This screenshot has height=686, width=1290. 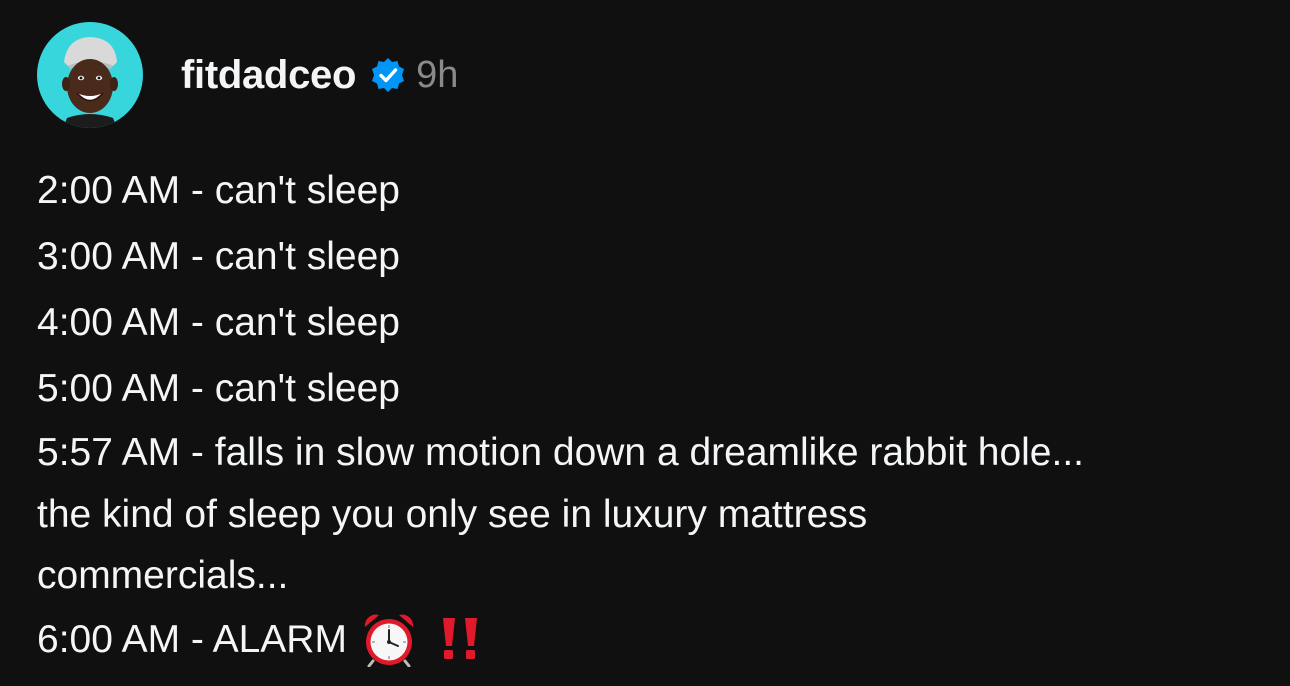 I want to click on post-line: 4:00 AM - can't sleep, so click(x=218, y=322).